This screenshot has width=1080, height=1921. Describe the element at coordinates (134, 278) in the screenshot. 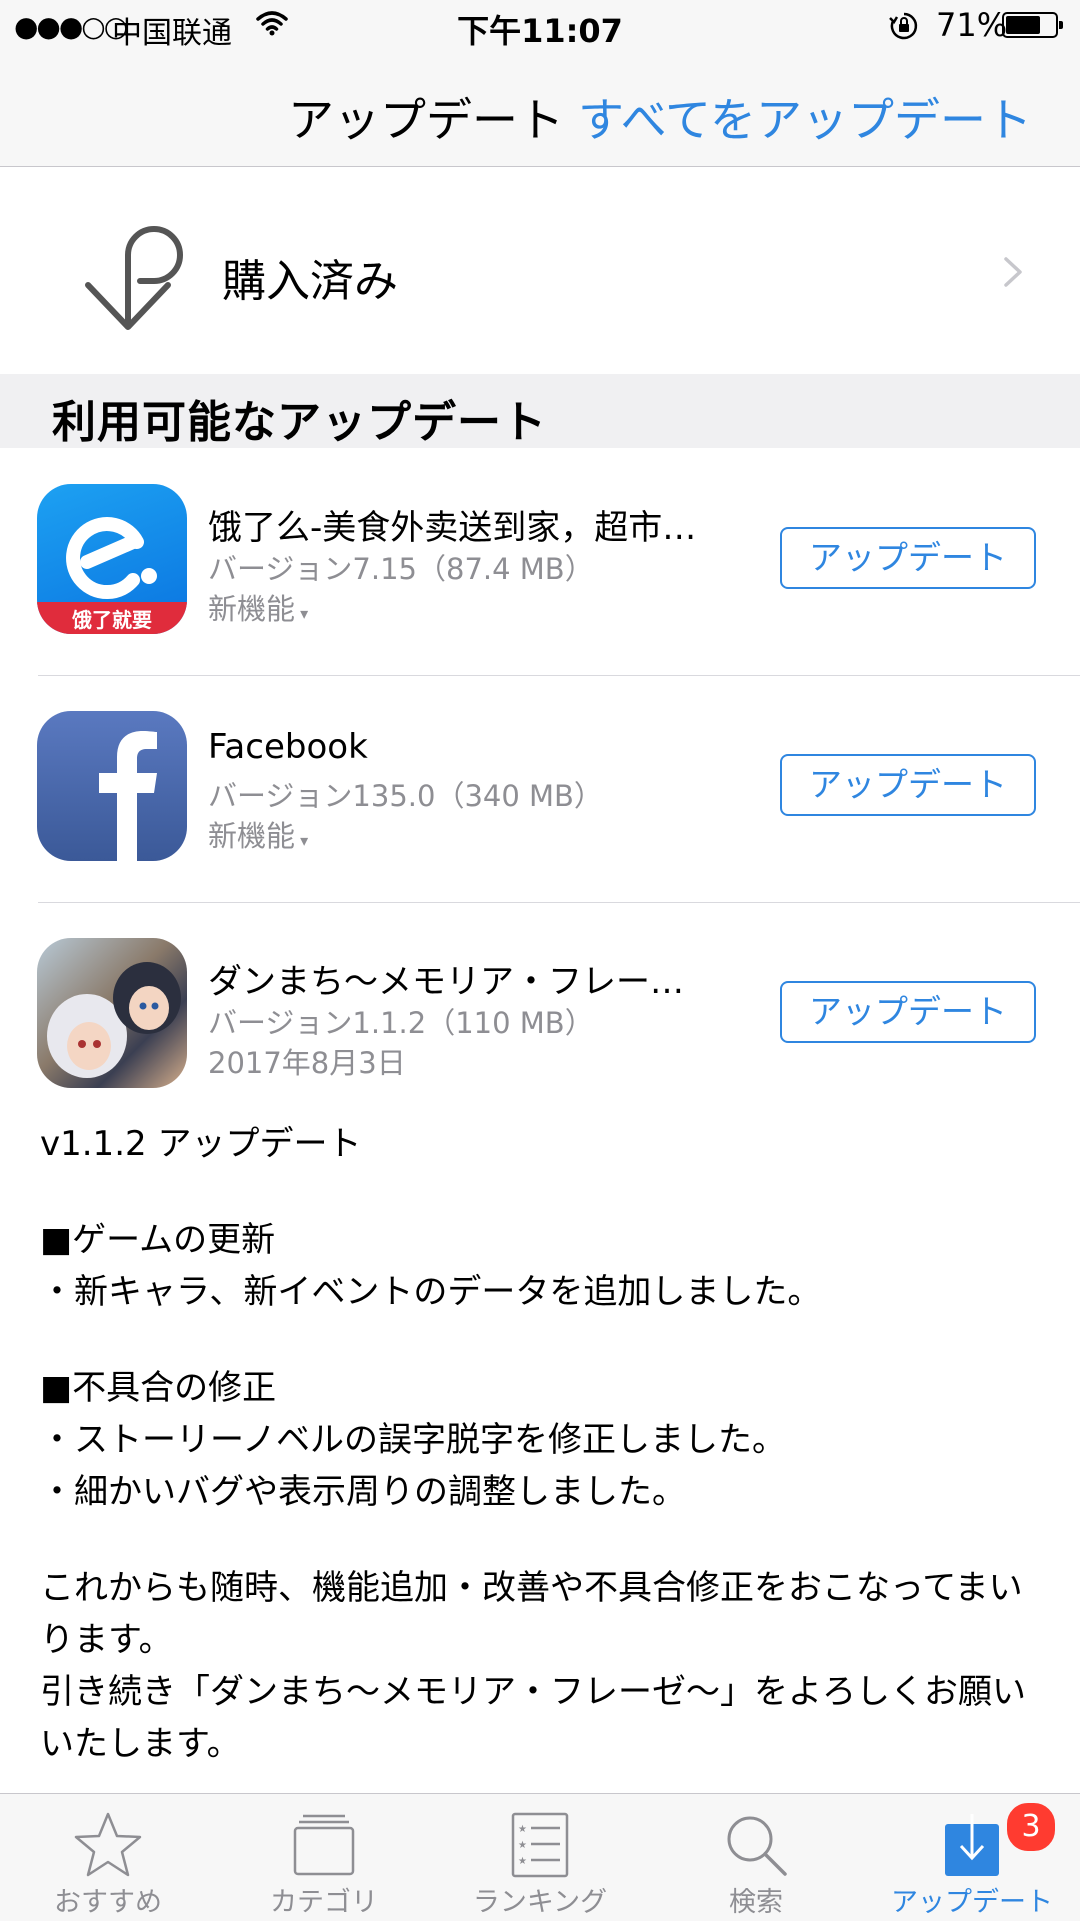

I see `purchased-icon` at that location.